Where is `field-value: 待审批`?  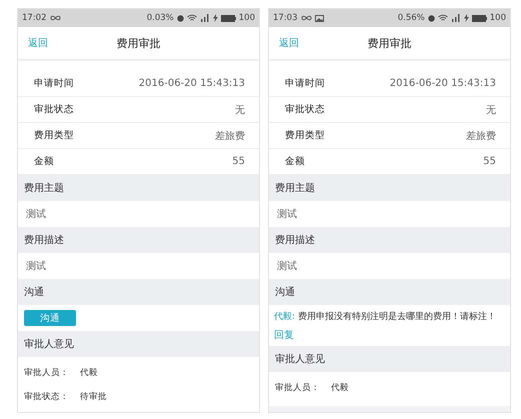
field-value: 待审批 is located at coordinates (93, 397).